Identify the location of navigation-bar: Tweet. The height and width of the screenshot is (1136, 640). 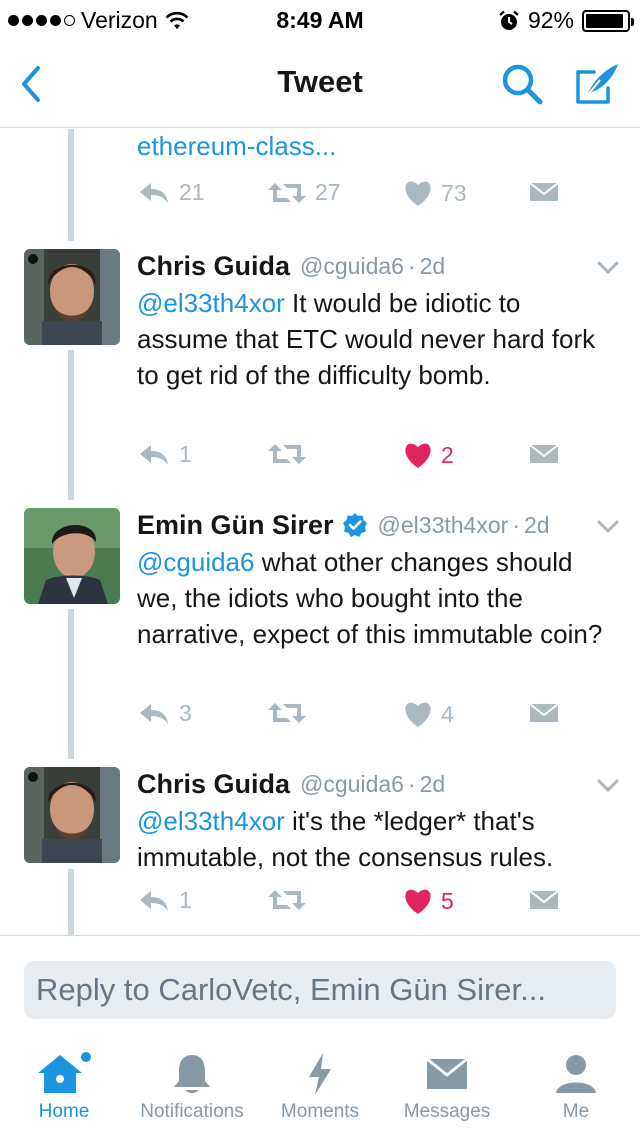
(320, 84).